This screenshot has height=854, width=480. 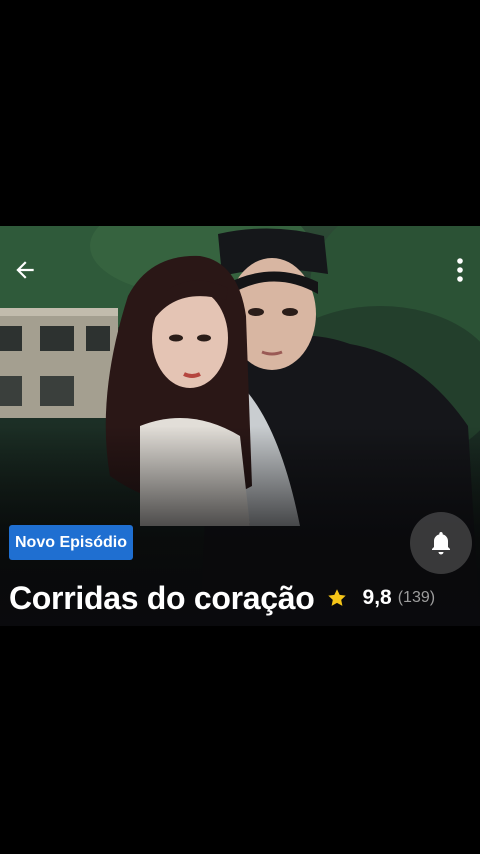 I want to click on back-button, so click(x=25, y=270).